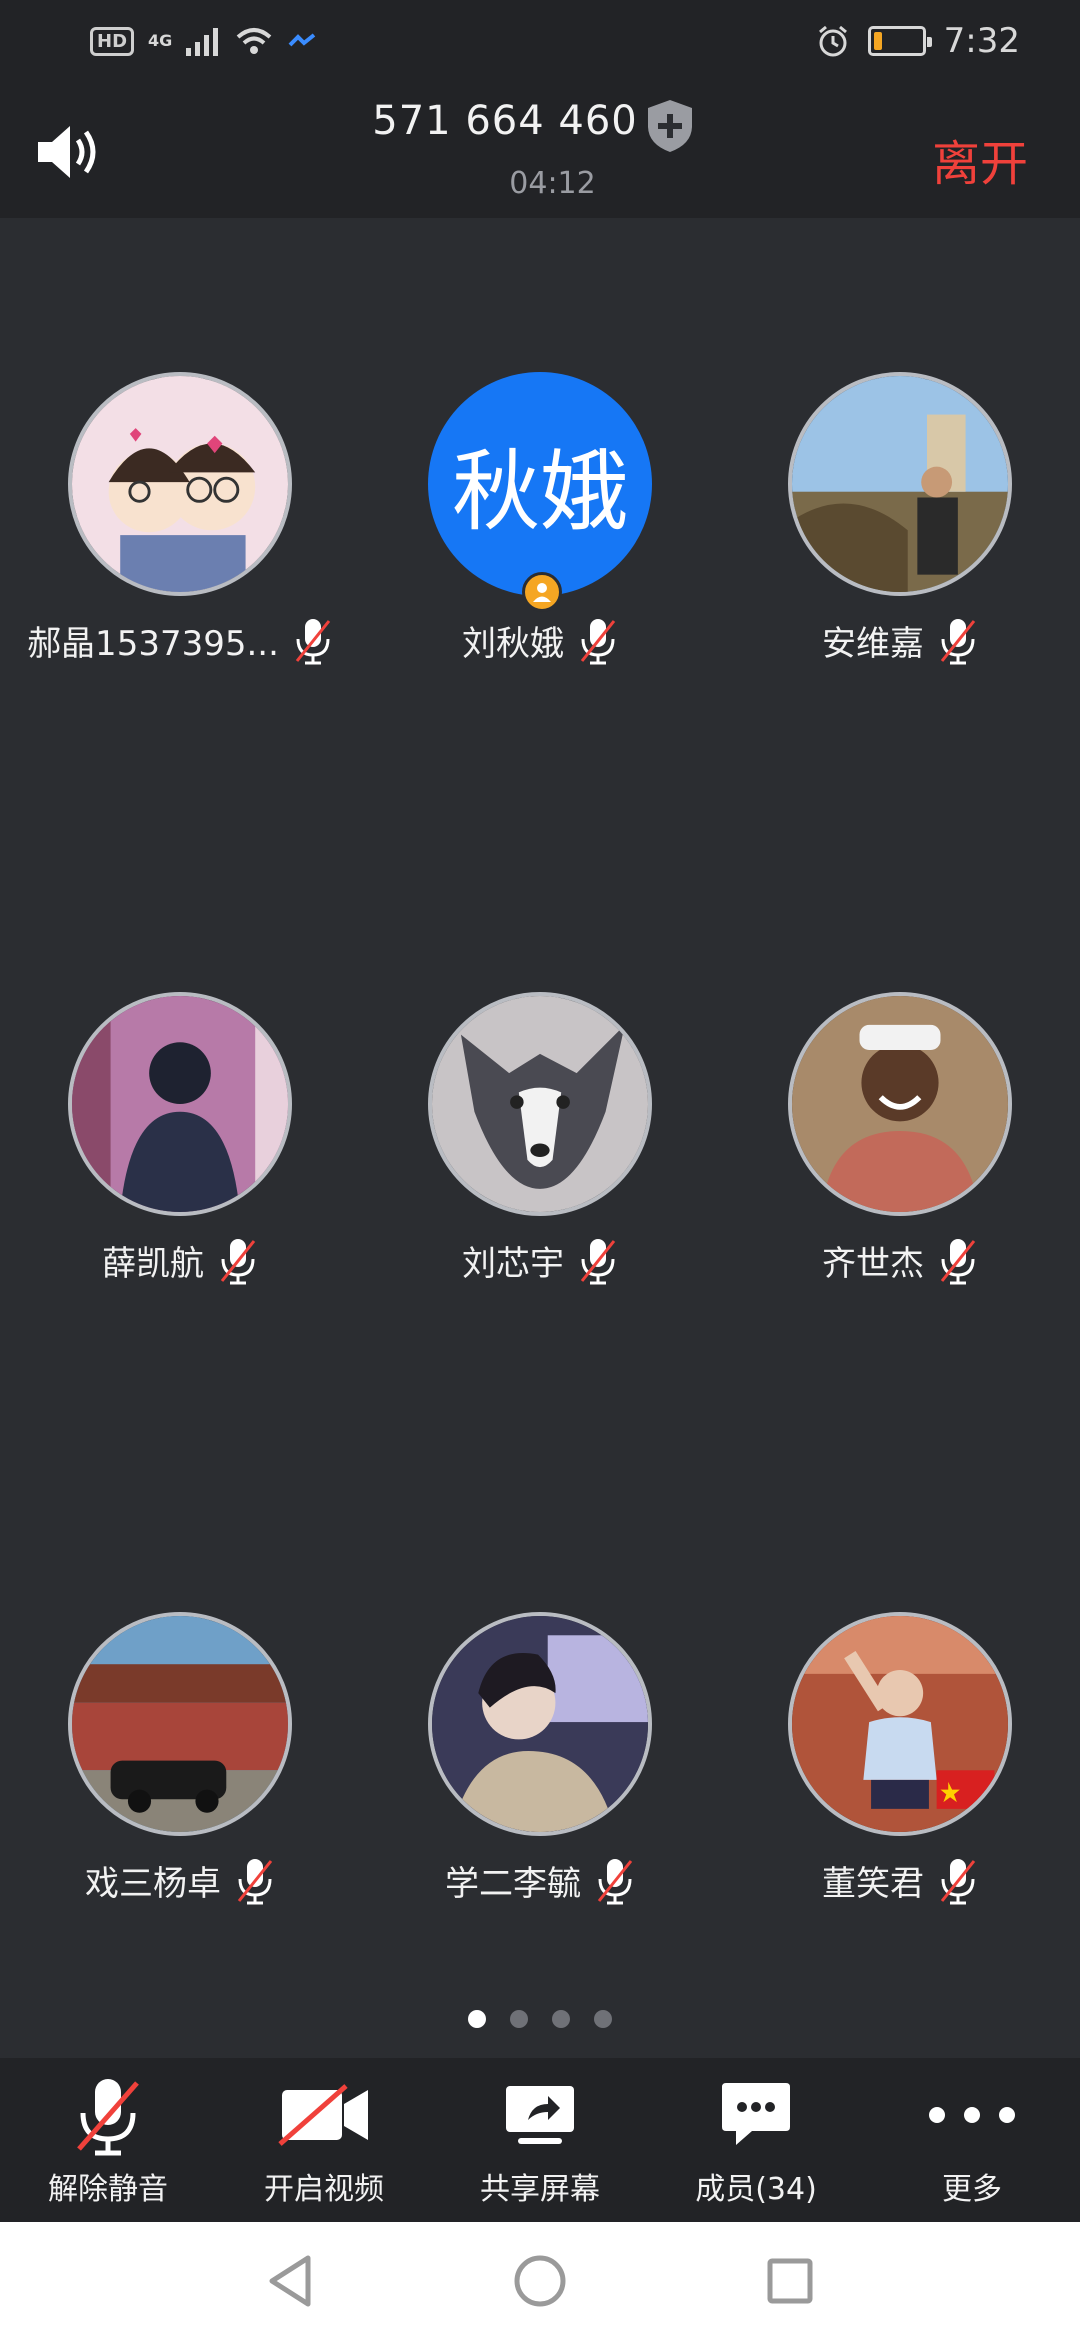  Describe the element at coordinates (112, 41) in the screenshot. I see `hd-badge: HD` at that location.